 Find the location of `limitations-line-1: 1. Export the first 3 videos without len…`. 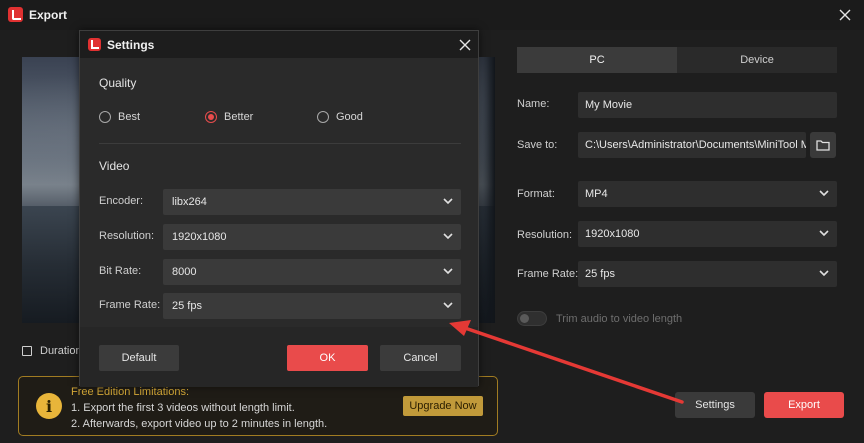

limitations-line-1: 1. Export the first 3 videos without len… is located at coordinates (183, 408).